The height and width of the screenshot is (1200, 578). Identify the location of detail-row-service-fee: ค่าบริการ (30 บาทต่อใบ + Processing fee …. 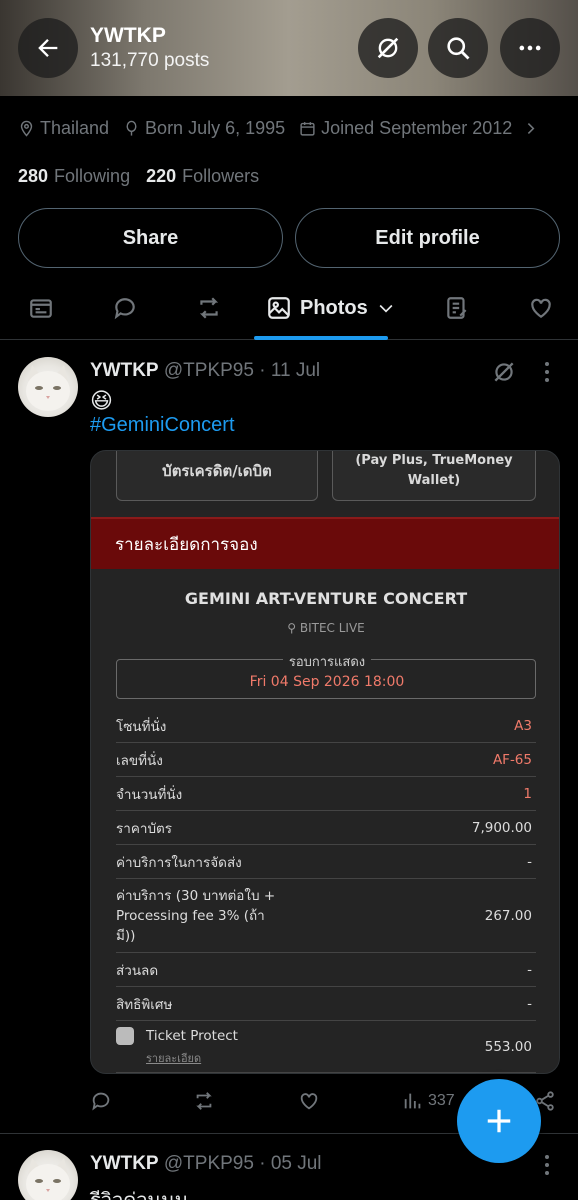
(326, 916).